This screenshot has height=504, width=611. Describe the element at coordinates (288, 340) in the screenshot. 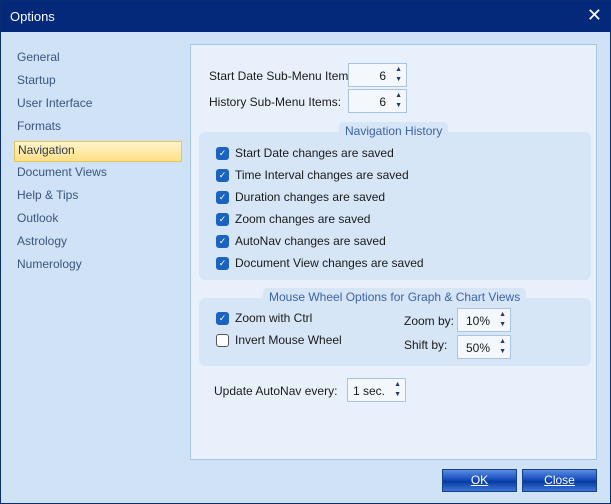

I see `checkbox-label: Invert Mouse Wheel` at that location.